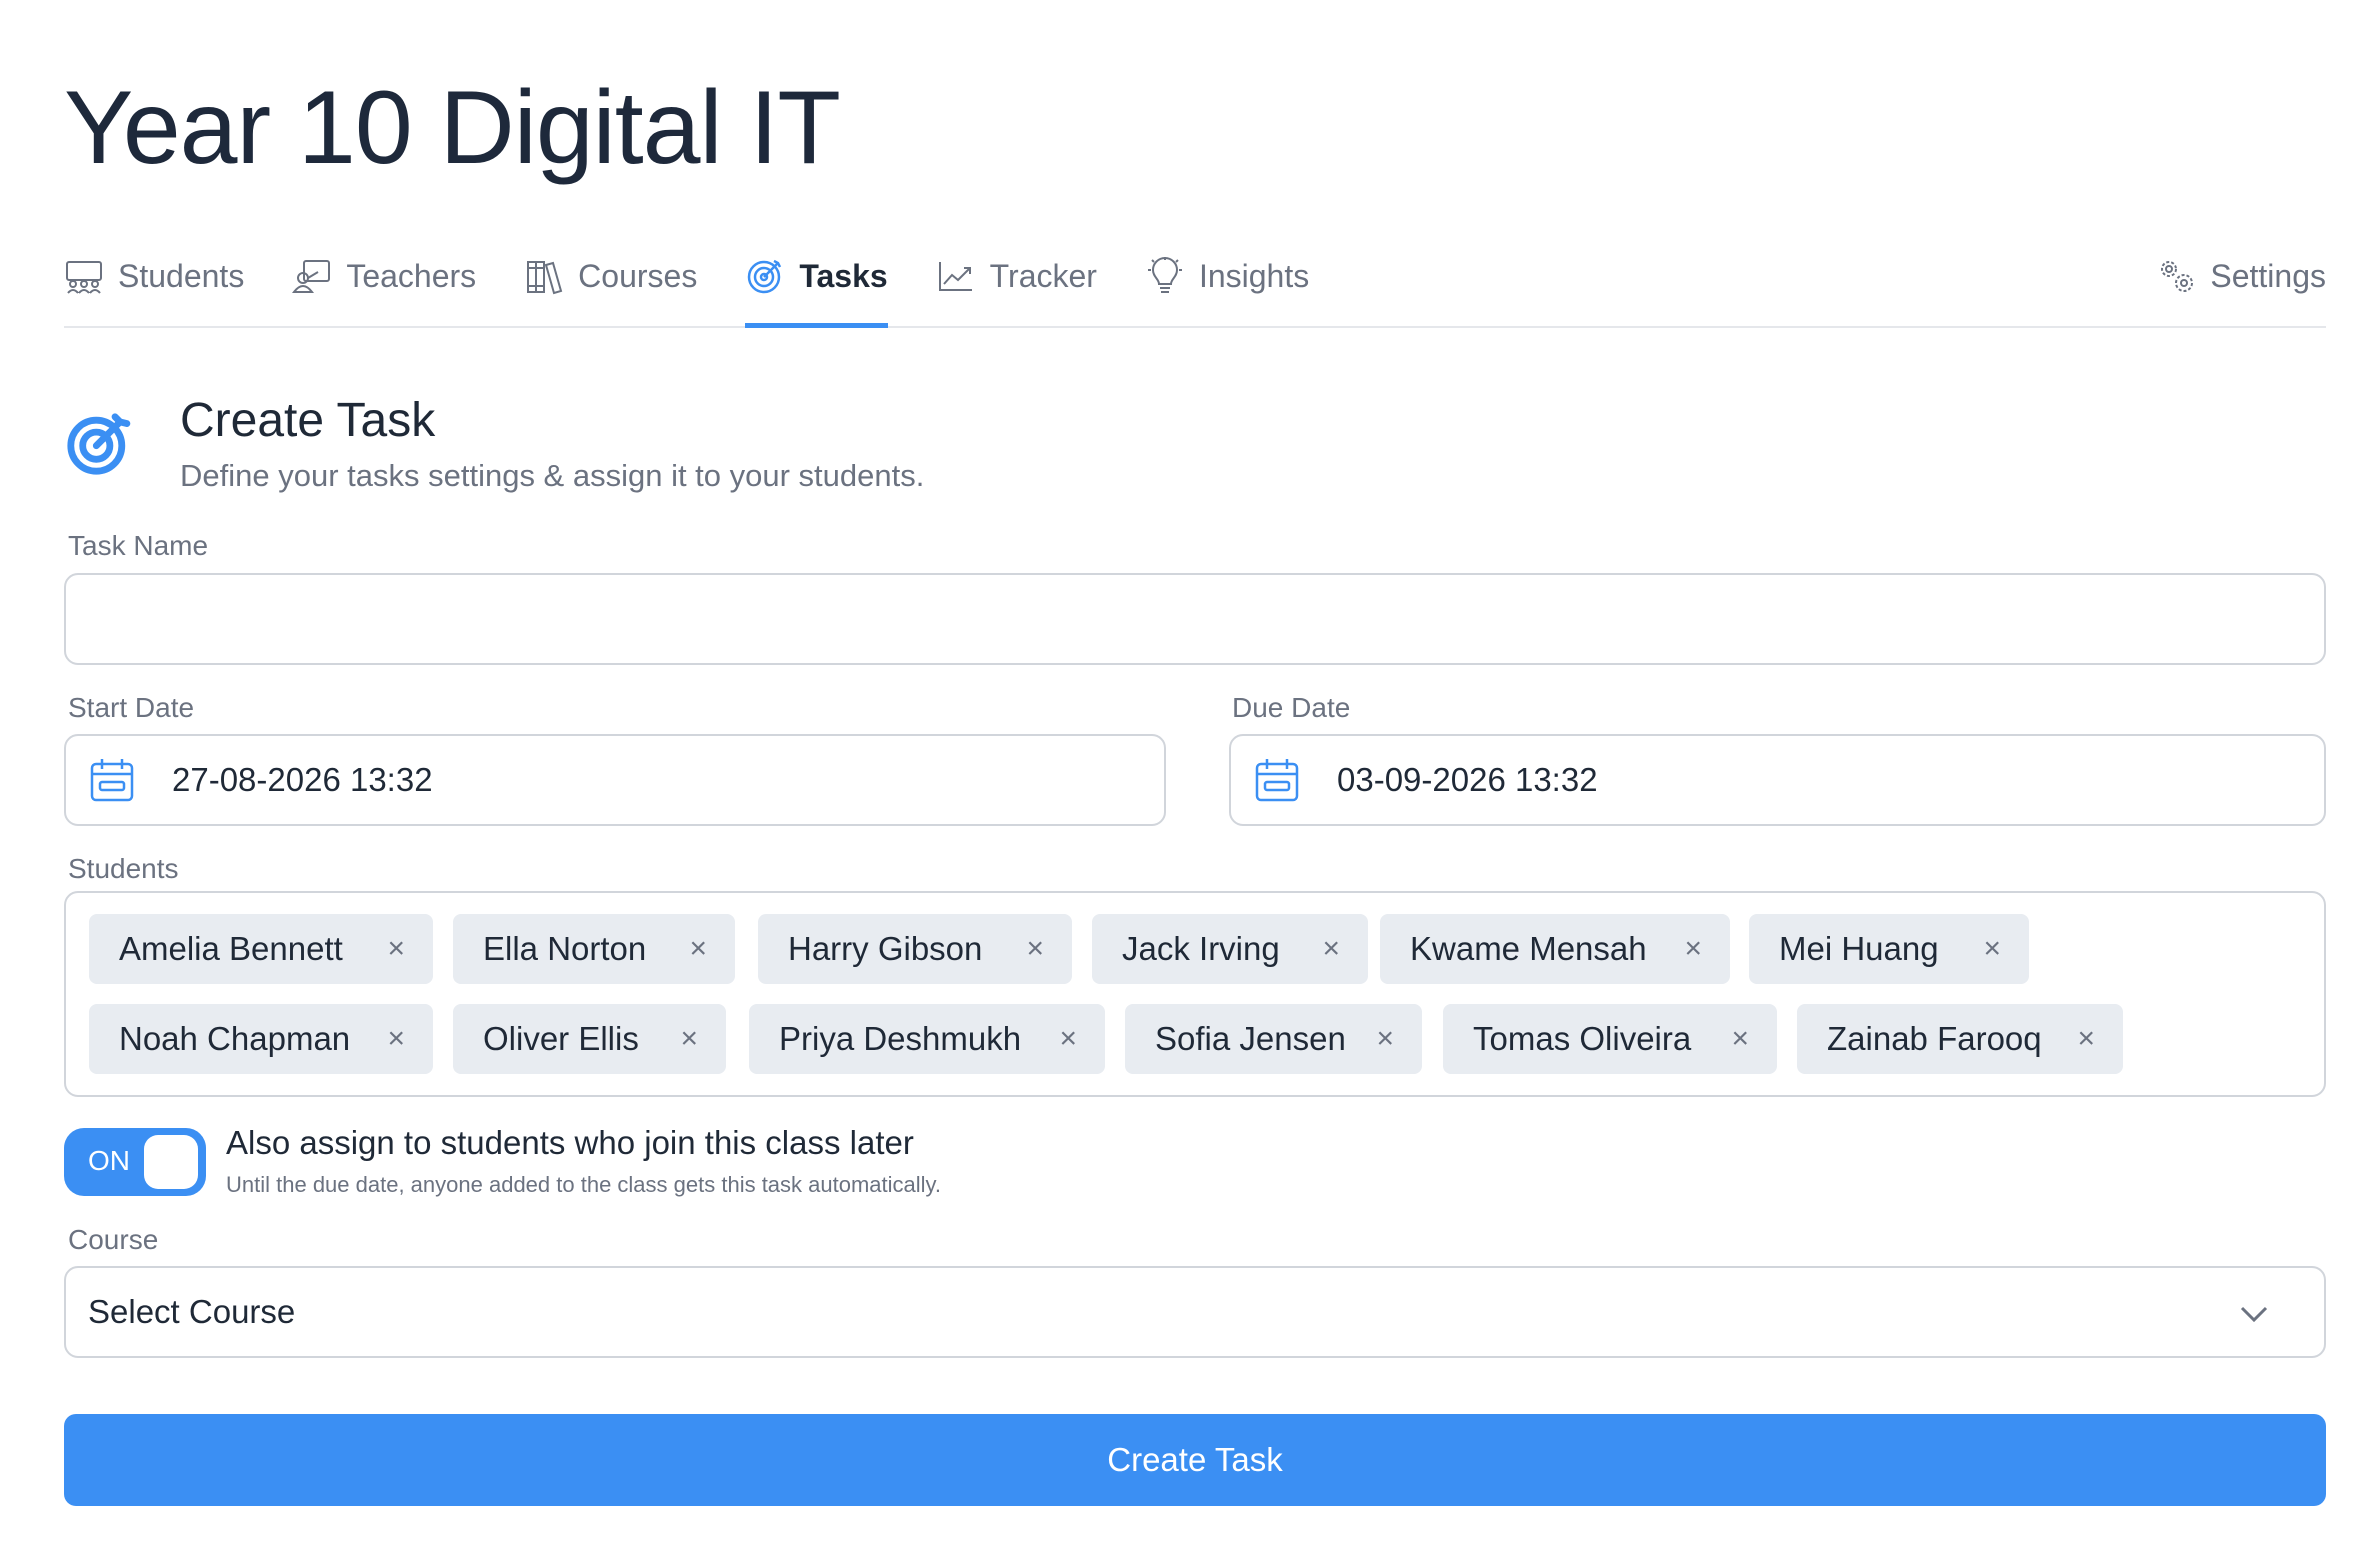  Describe the element at coordinates (181, 275) in the screenshot. I see `tab-label: Students` at that location.